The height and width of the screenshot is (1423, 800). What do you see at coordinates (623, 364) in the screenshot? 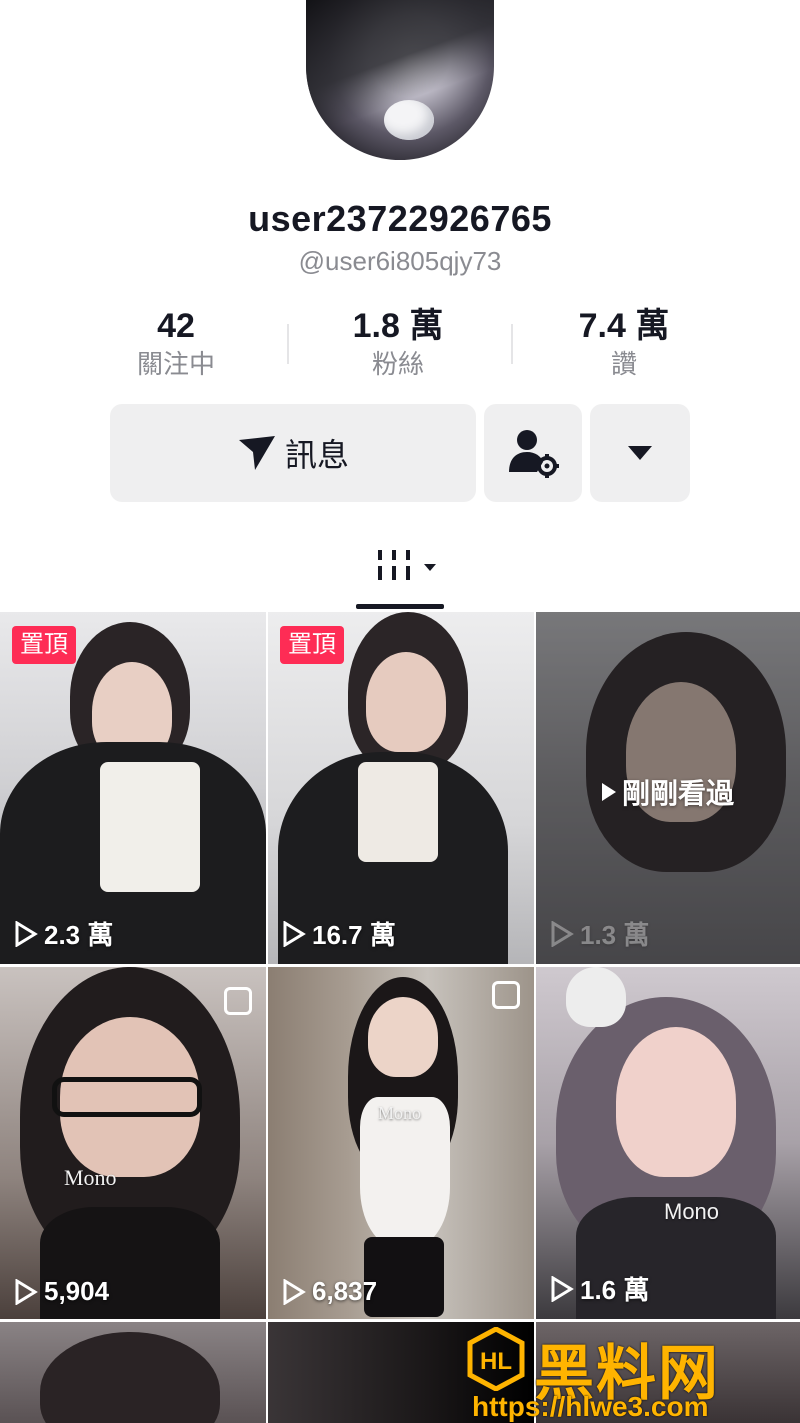
I see `stat-likes-label: 讚` at bounding box center [623, 364].